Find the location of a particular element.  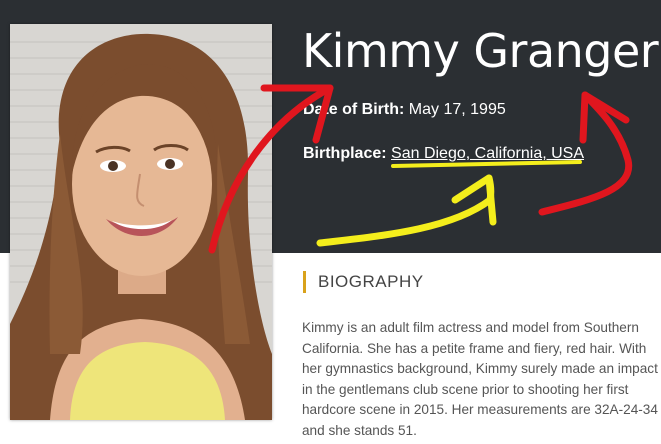

dob-label: Date of Birth: is located at coordinates (354, 109).